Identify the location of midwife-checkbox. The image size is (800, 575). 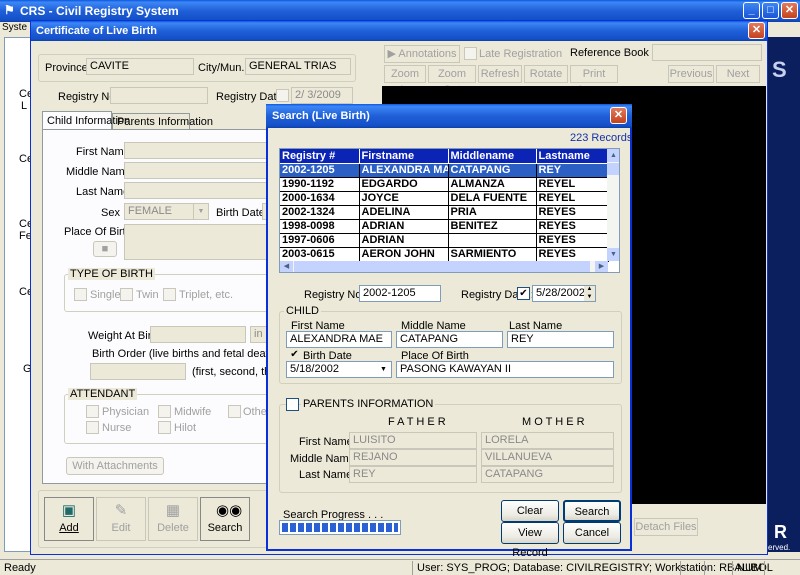
(164, 411).